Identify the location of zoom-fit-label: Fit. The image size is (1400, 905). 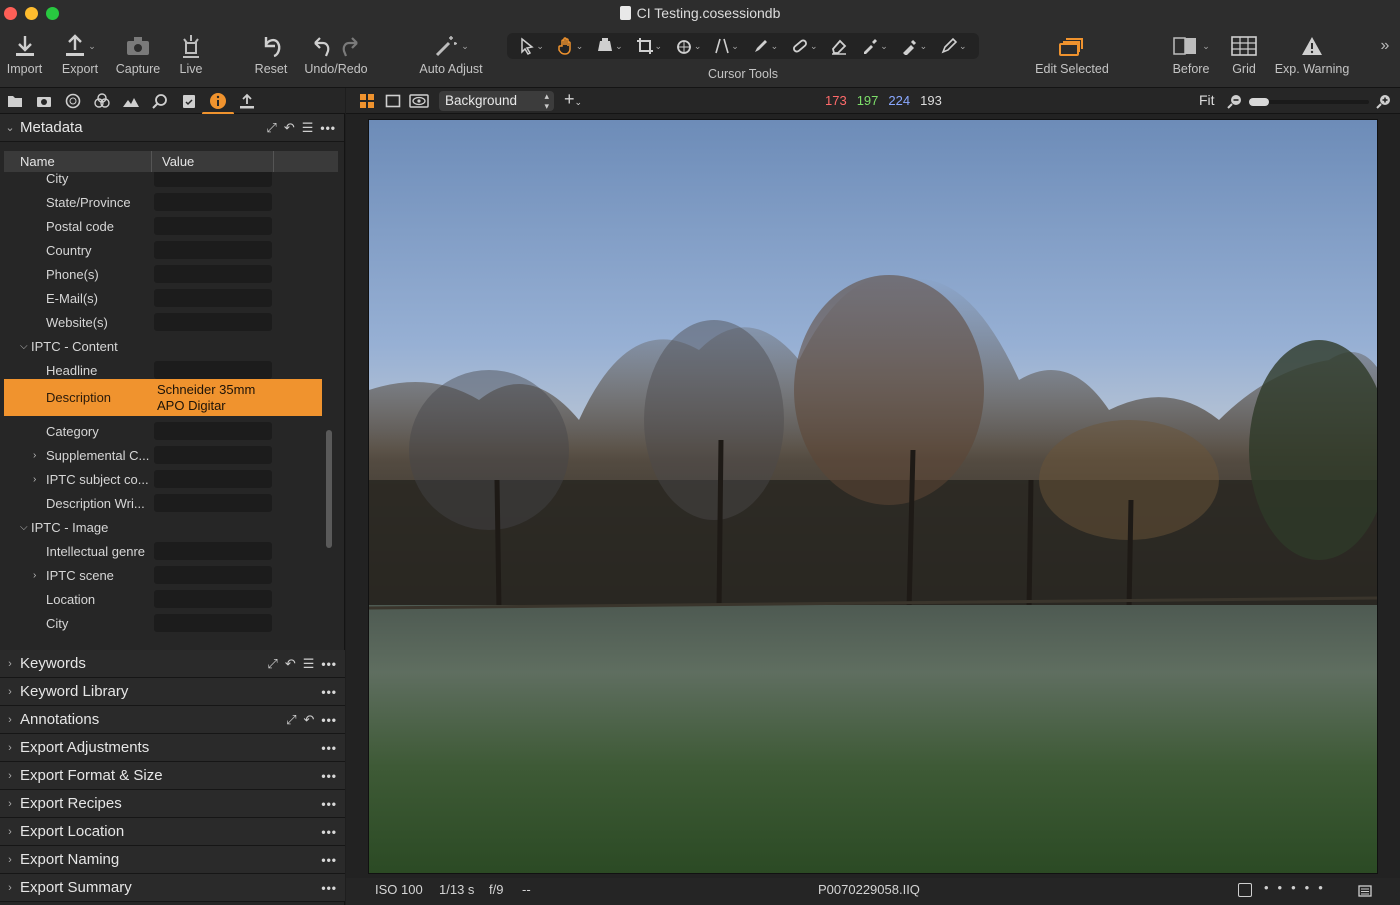
(1207, 100).